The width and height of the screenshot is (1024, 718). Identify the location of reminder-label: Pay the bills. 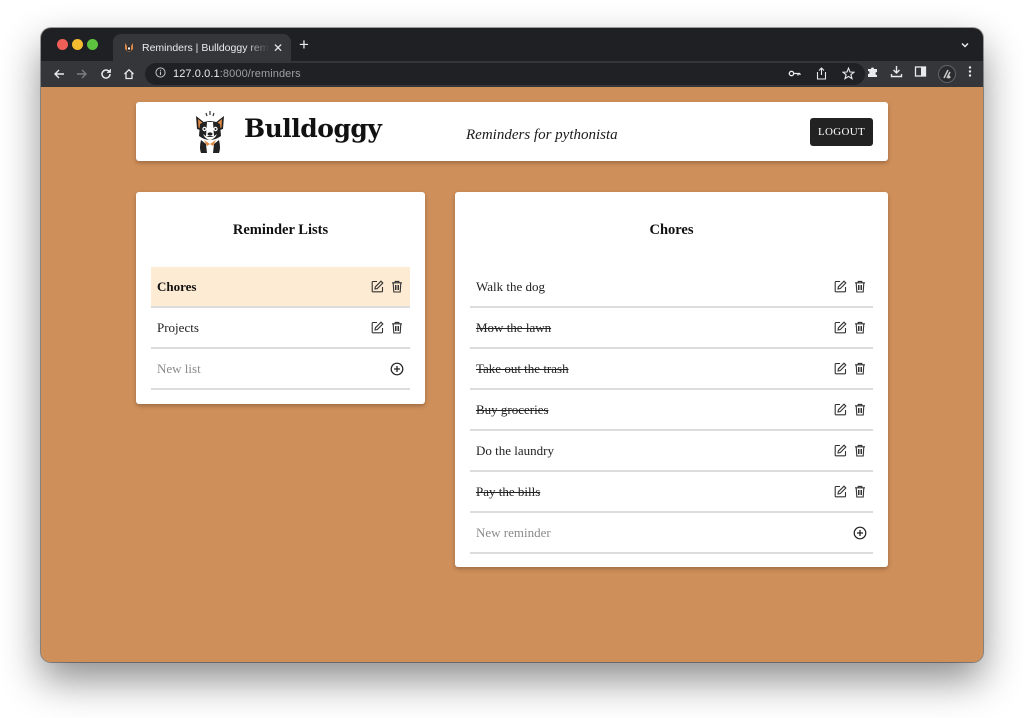
(654, 492).